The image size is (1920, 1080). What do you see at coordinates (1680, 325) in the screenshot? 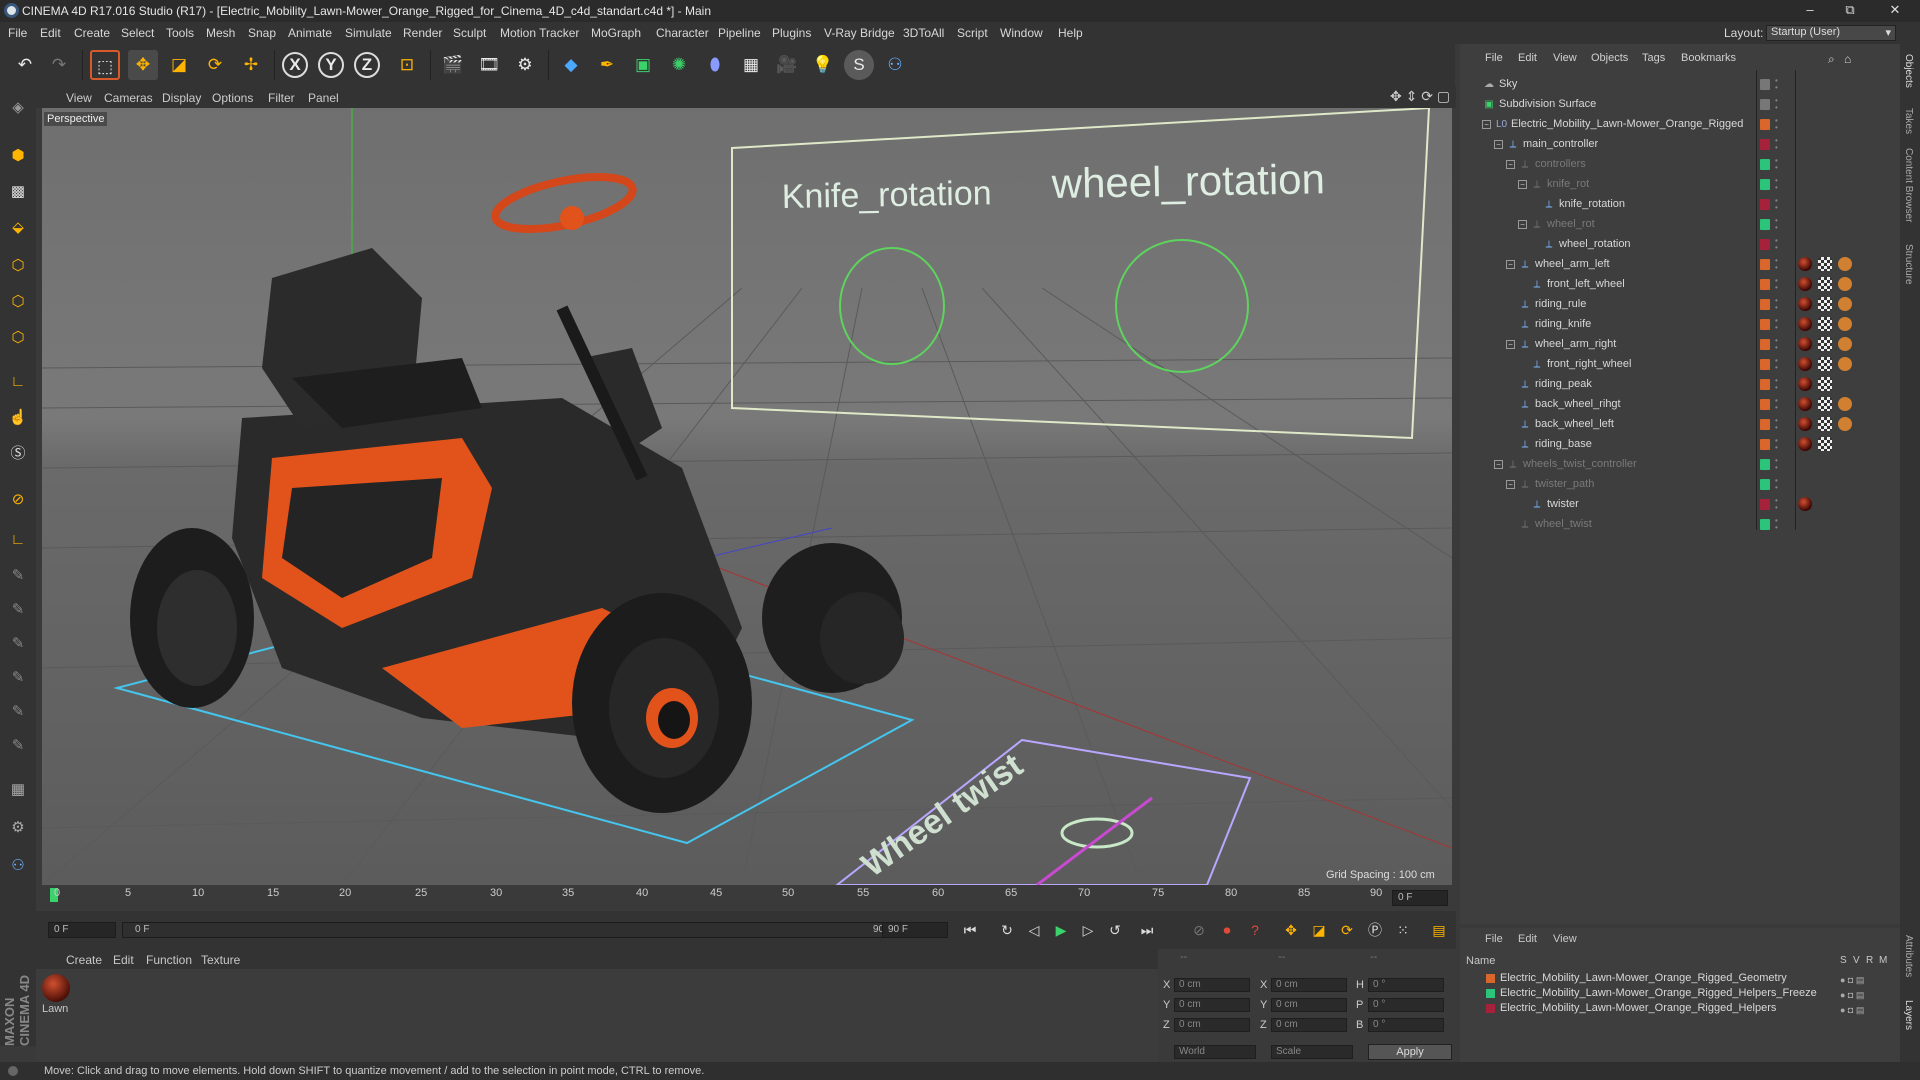
I see `object-row: ⟂ riding_knife • •` at bounding box center [1680, 325].